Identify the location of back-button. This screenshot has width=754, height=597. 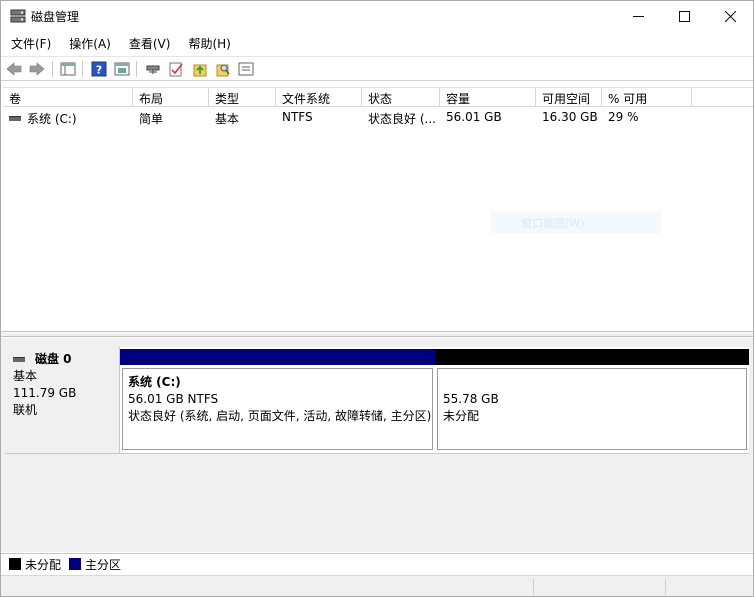
(14, 69).